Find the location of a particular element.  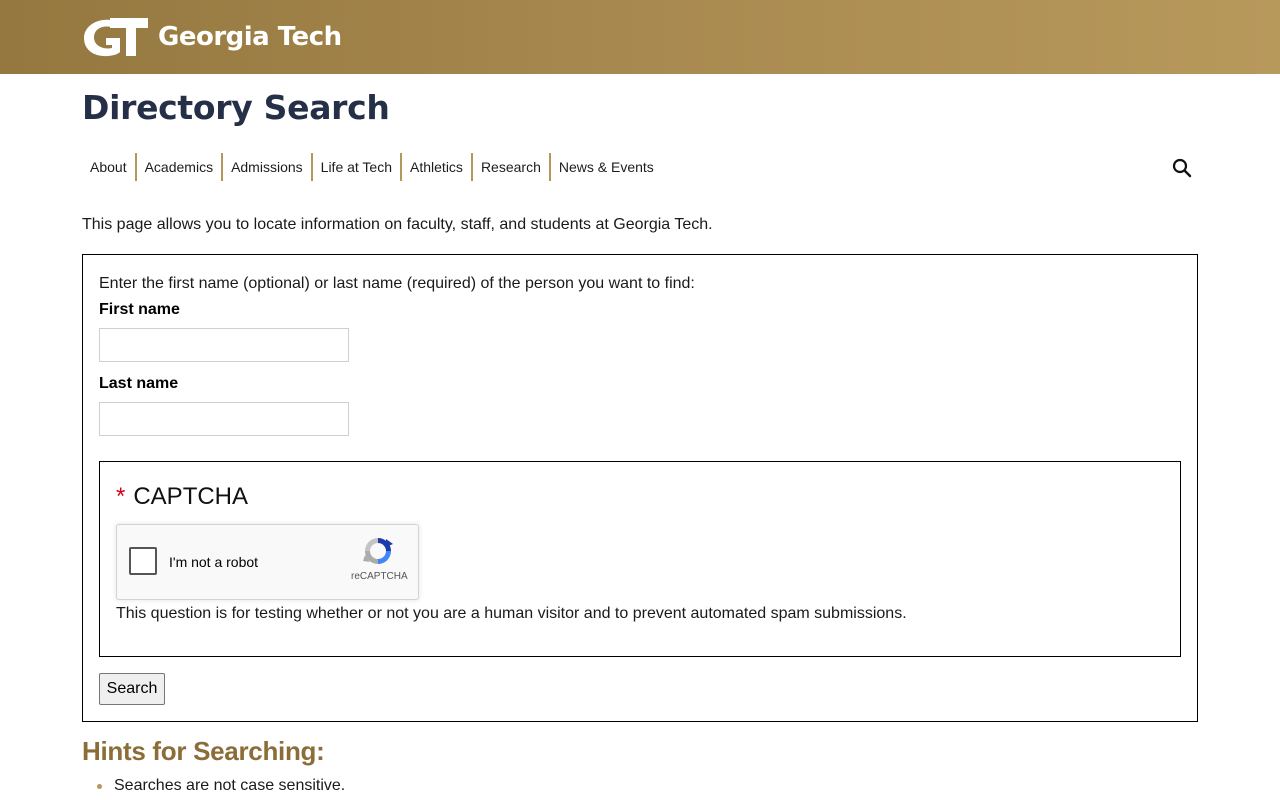

recaptcha-brand: reCAPTCHA is located at coordinates (379, 576).